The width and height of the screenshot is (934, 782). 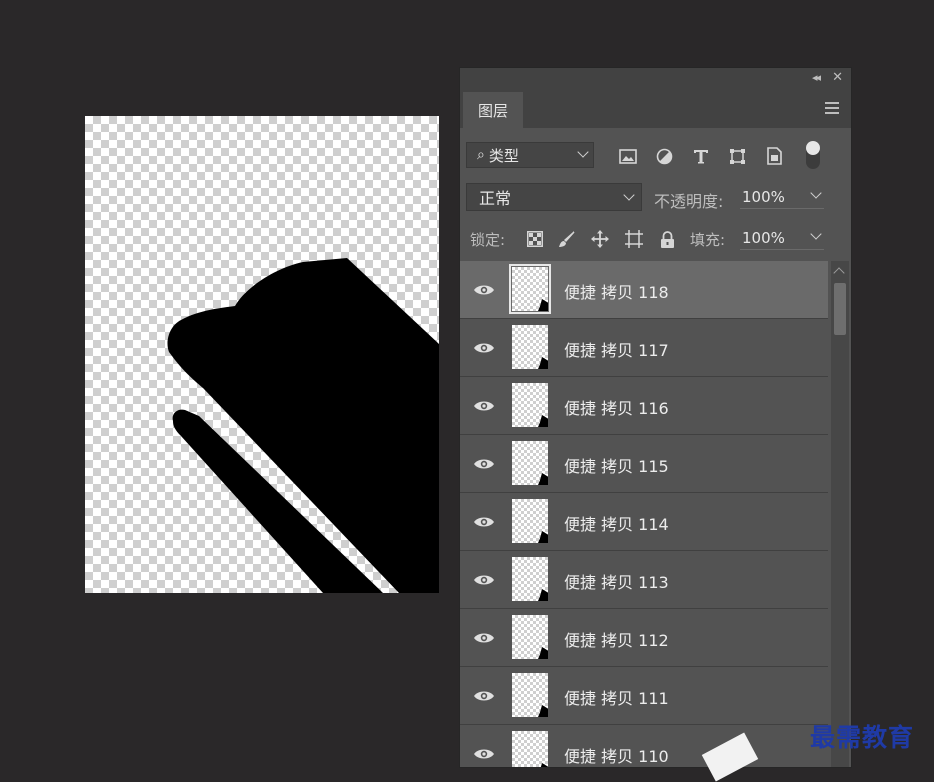 What do you see at coordinates (634, 239) in the screenshot?
I see `lock-artboard-icon` at bounding box center [634, 239].